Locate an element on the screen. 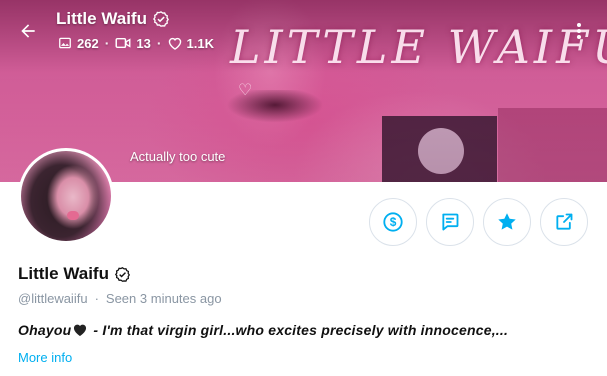 This screenshot has height=376, width=607. videos-count: 13 is located at coordinates (143, 43).